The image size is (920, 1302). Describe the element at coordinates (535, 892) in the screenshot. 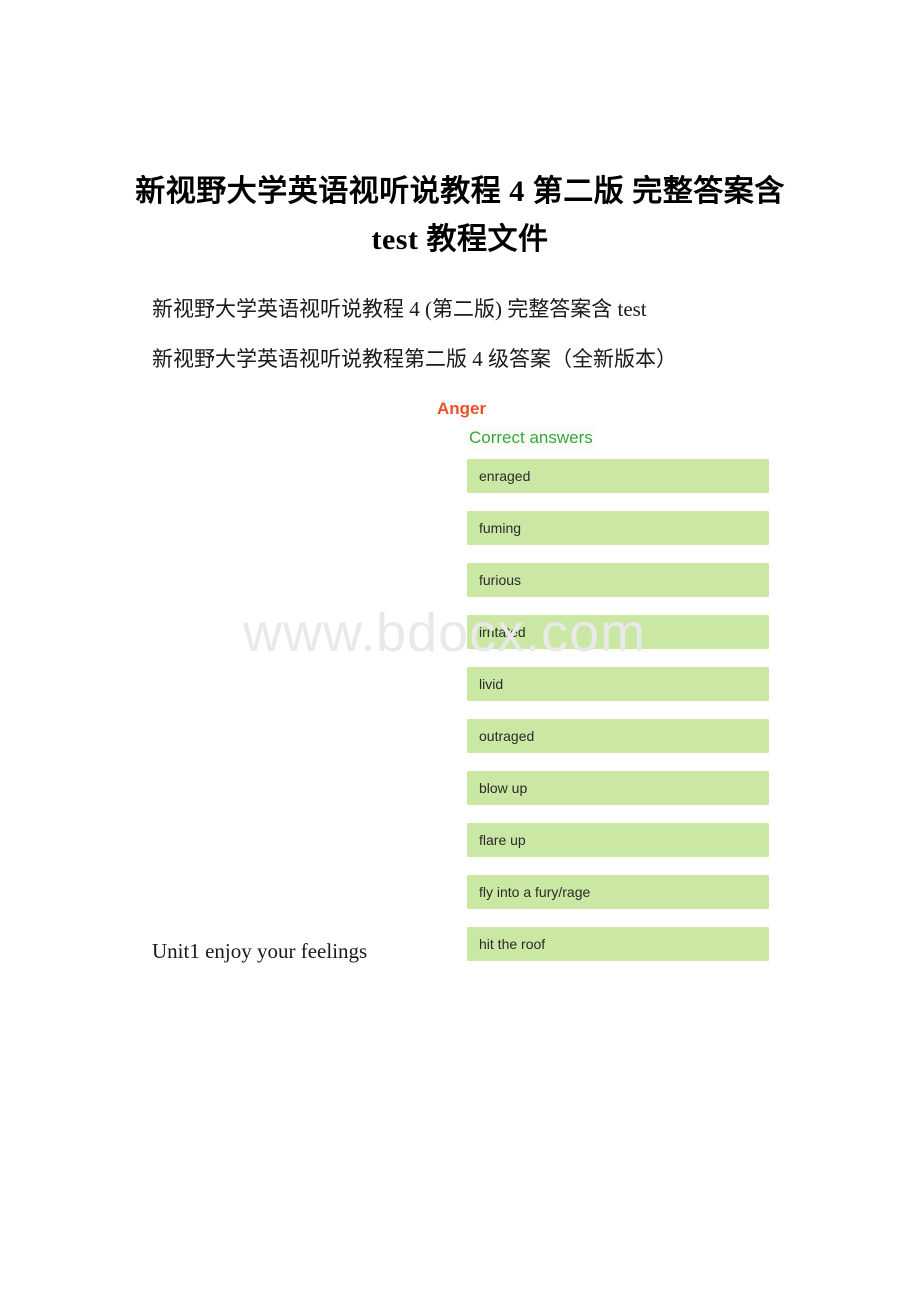

I see `answer-label: fly into a fury/rage` at that location.